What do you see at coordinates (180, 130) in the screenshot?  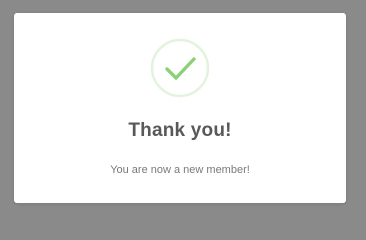 I see `dialog-title: Thank you!` at bounding box center [180, 130].